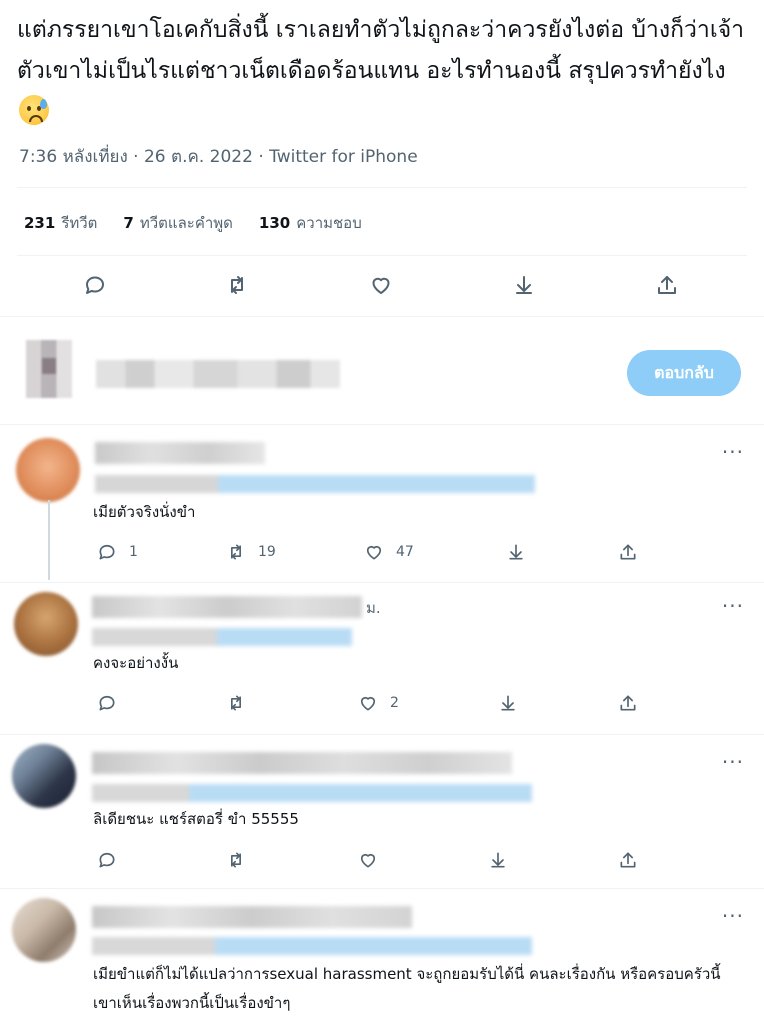 The height and width of the screenshot is (1024, 764). What do you see at coordinates (178, 223) in the screenshot?
I see `quotes-stat: 7 ทวีตและคำพูด` at bounding box center [178, 223].